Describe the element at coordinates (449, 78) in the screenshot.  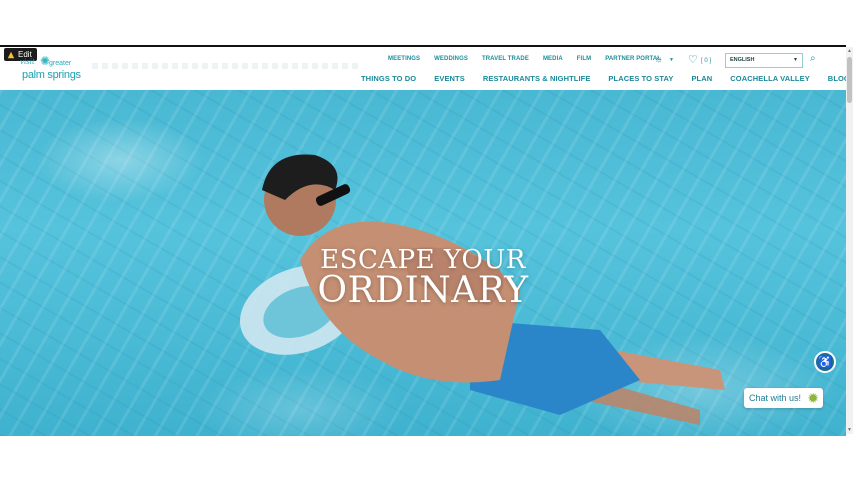
I see `nav-events: EVENTS` at that location.